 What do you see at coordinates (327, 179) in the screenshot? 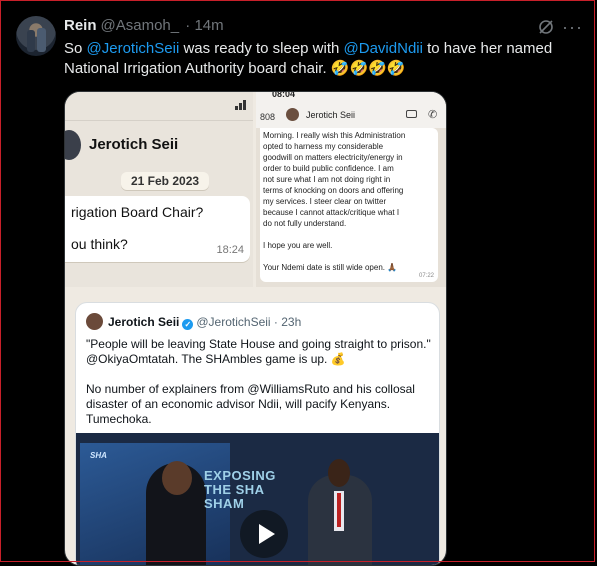
I see `message-line: not sure what I am not doing right in` at bounding box center [327, 179].